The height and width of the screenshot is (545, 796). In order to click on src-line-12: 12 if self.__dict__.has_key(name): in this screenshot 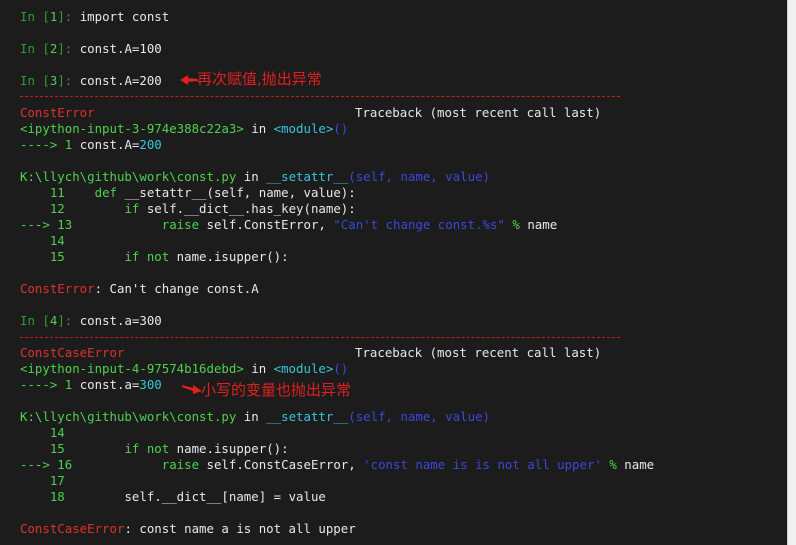, I will do `click(188, 209)`.